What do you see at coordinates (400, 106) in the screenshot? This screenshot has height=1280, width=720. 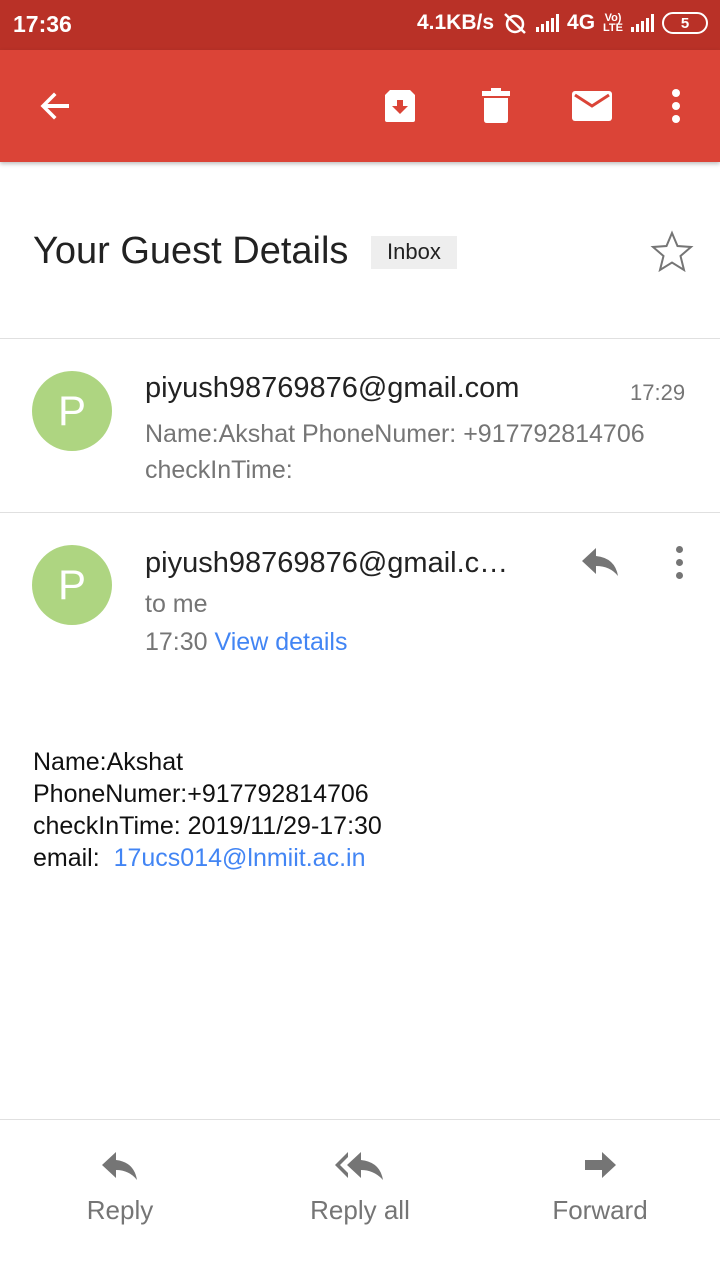 I see `archive-icon` at bounding box center [400, 106].